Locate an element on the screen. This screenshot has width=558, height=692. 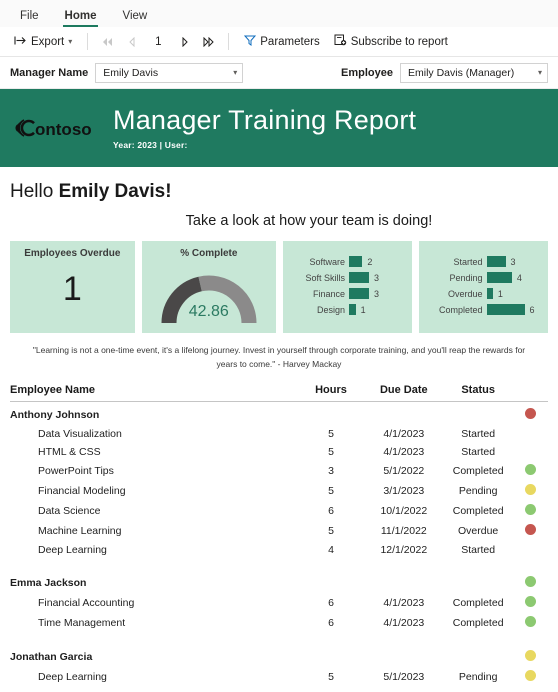
cell-status: Completed is located at coordinates (478, 471).